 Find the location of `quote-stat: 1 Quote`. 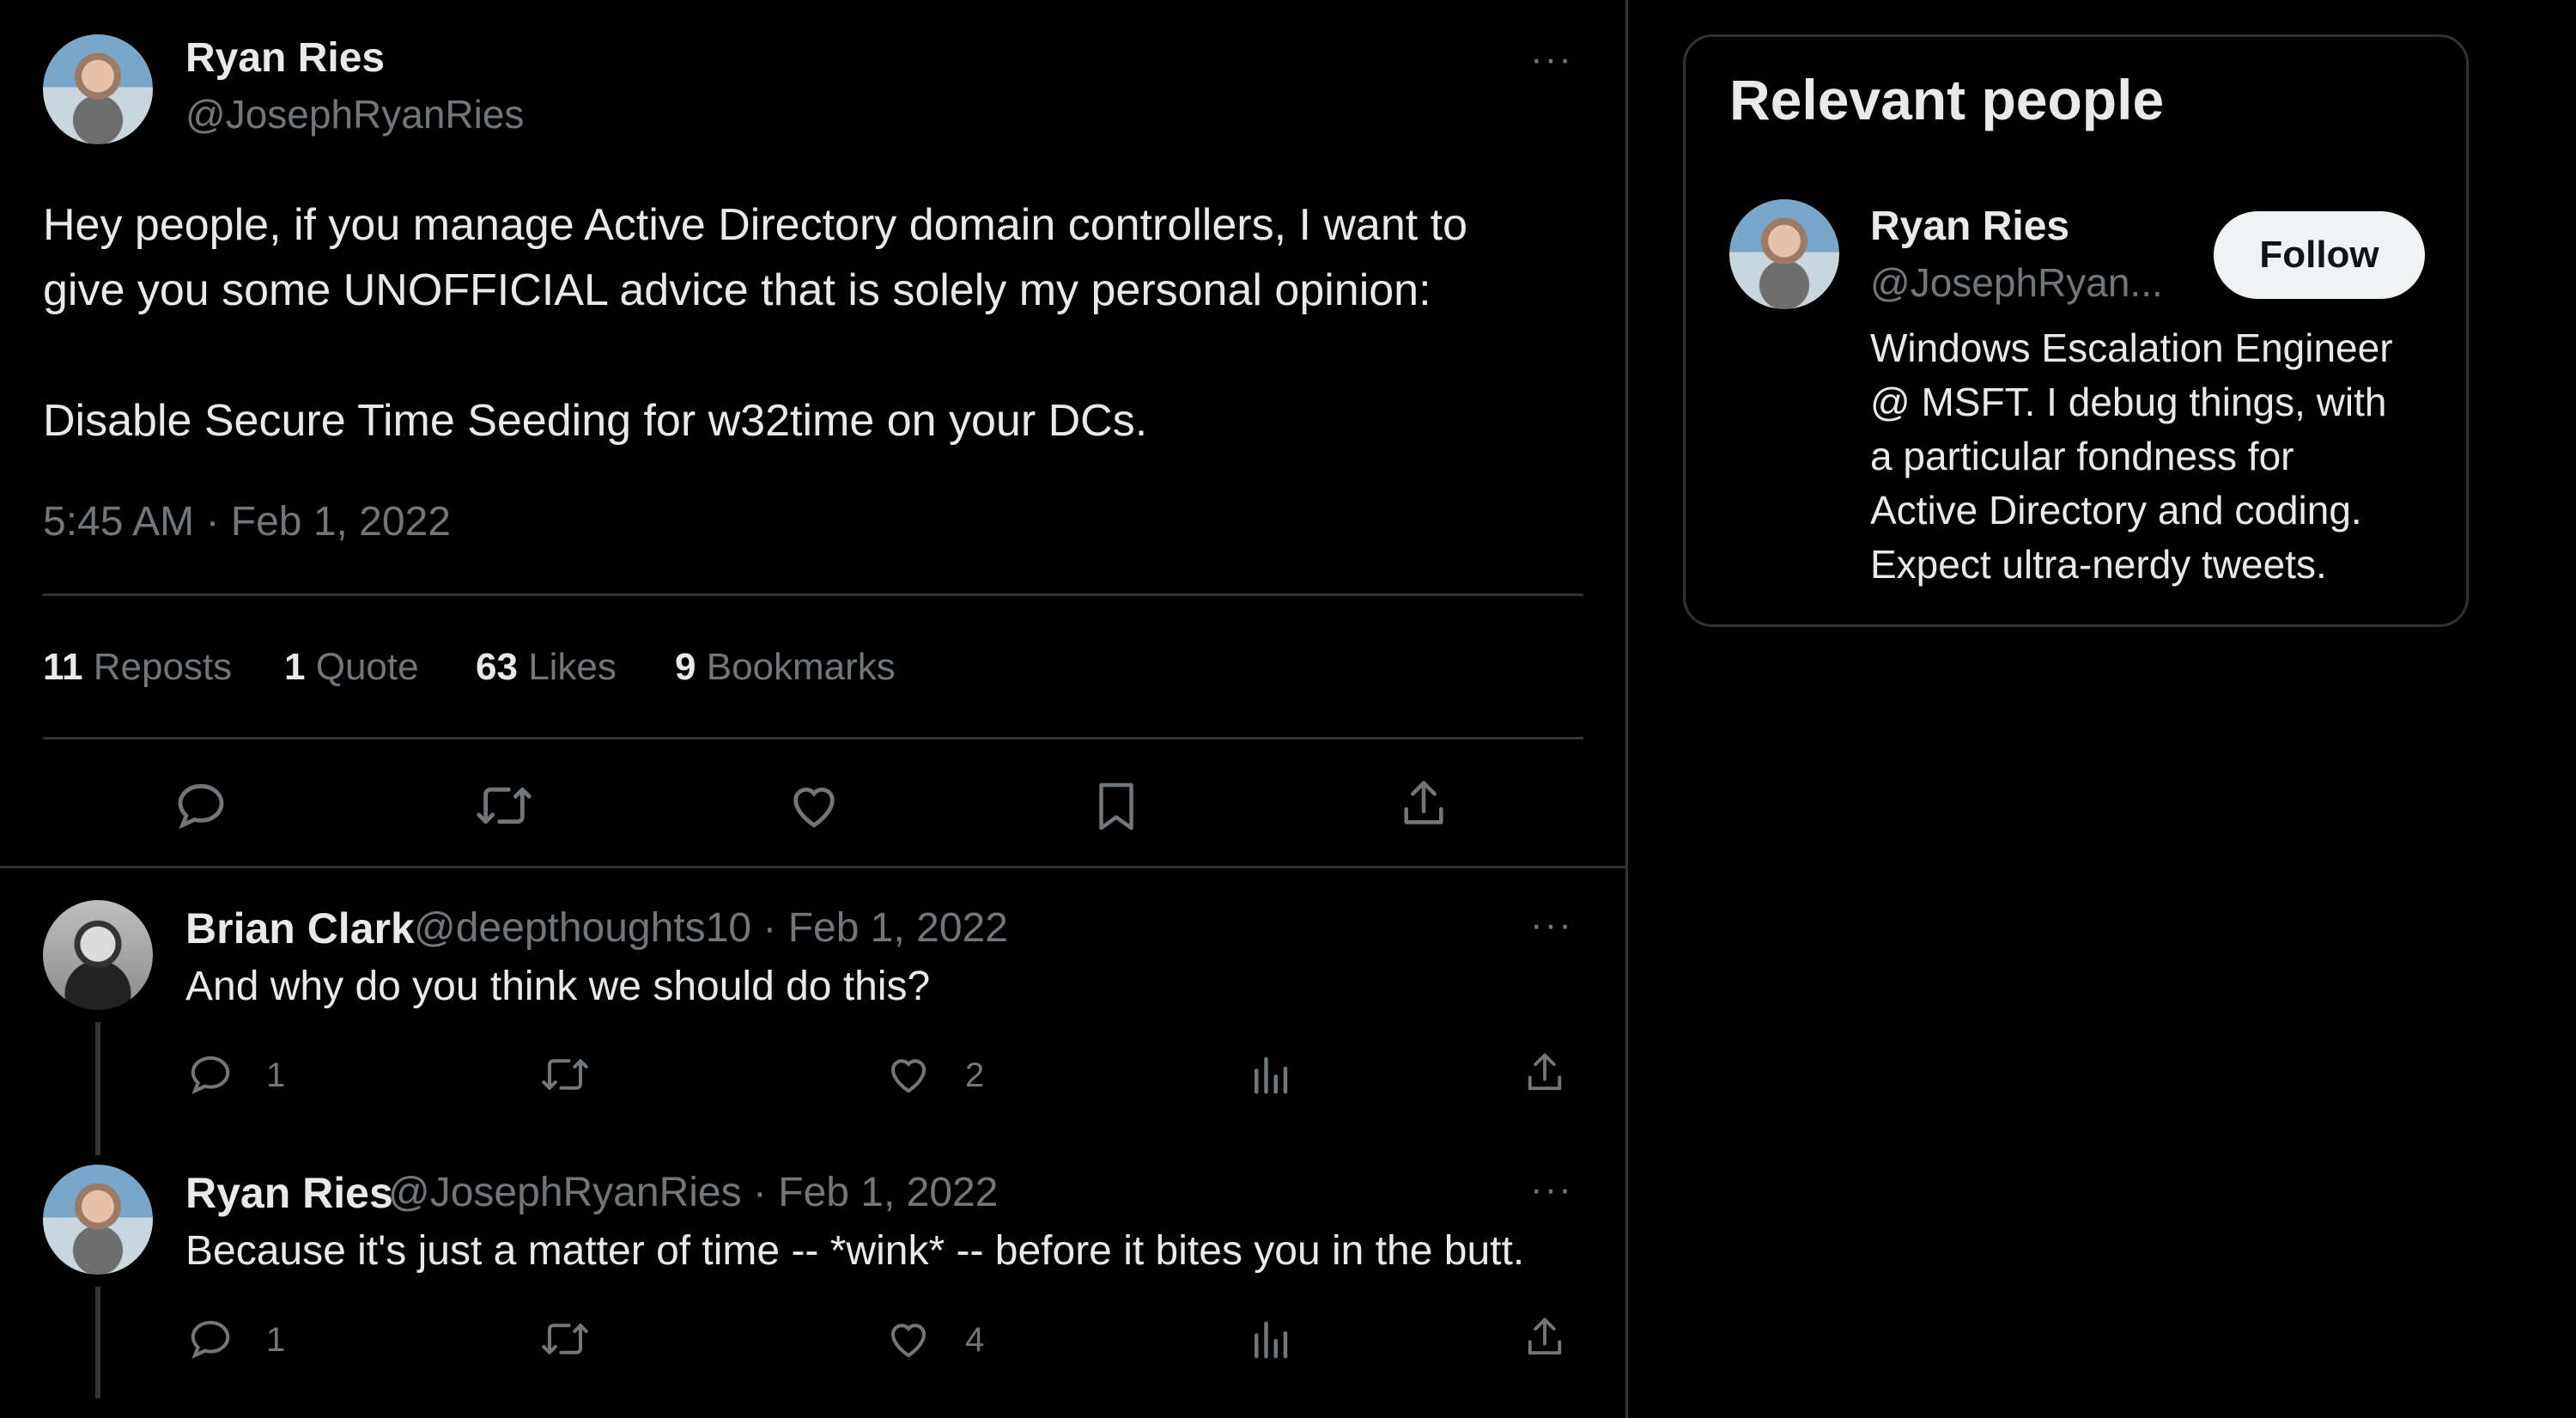

quote-stat: 1 Quote is located at coordinates (351, 668).